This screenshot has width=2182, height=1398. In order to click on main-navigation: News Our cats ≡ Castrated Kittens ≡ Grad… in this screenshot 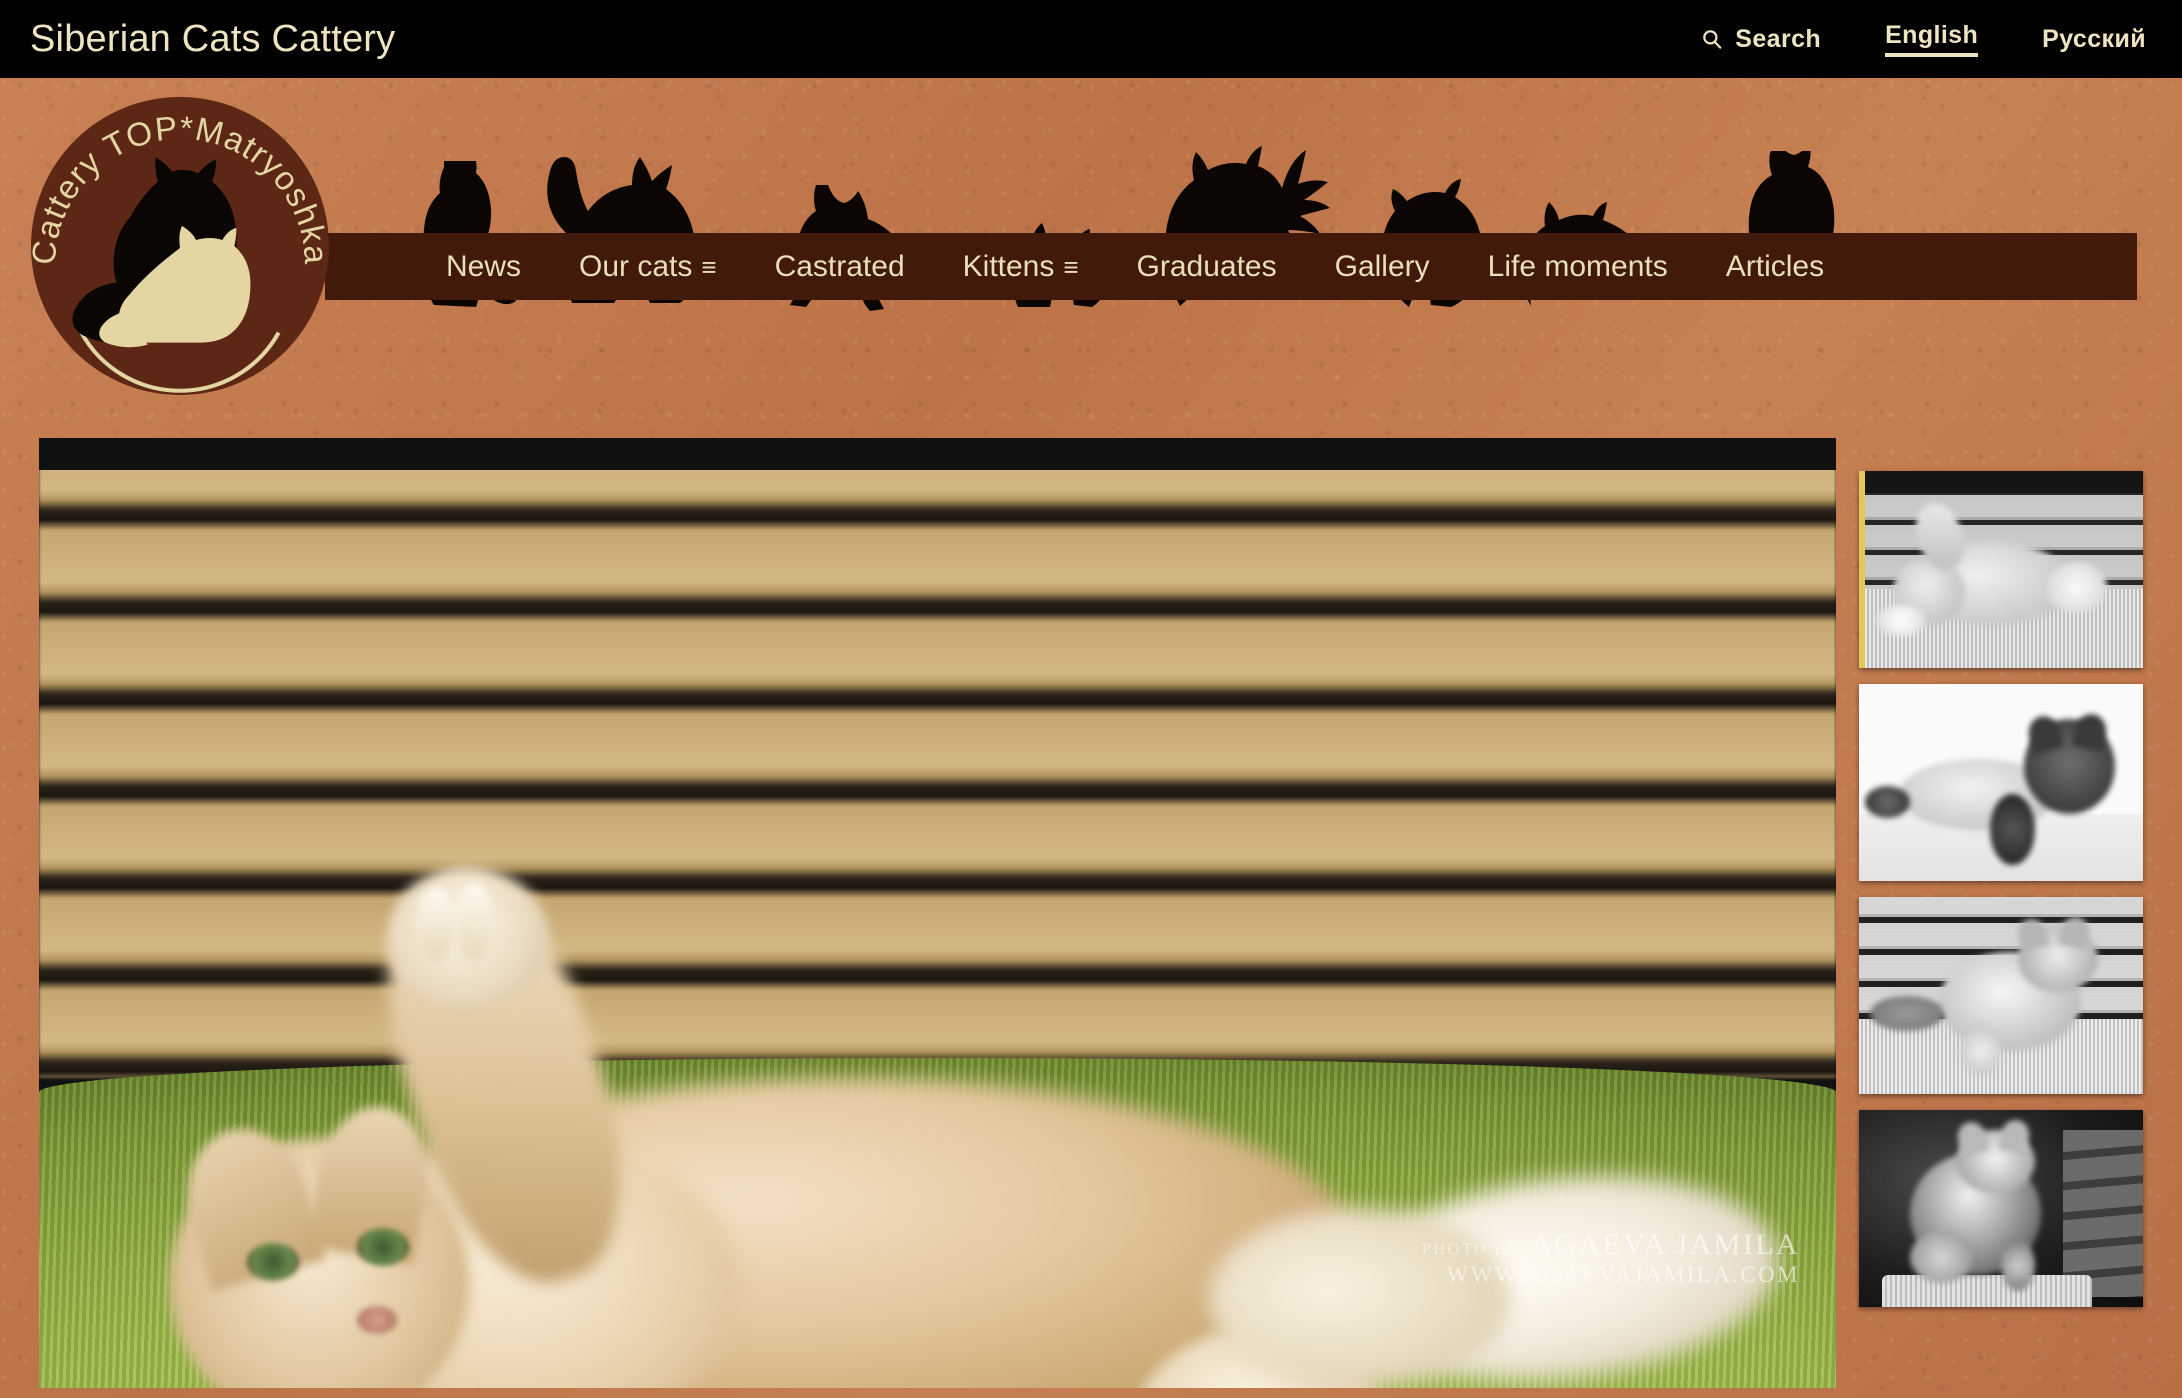, I will do `click(1231, 266)`.